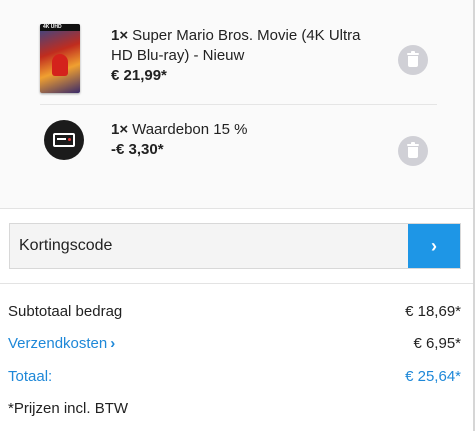 The height and width of the screenshot is (431, 475). Describe the element at coordinates (65, 311) in the screenshot. I see `subtotal-label: Subtotaal bedrag` at that location.